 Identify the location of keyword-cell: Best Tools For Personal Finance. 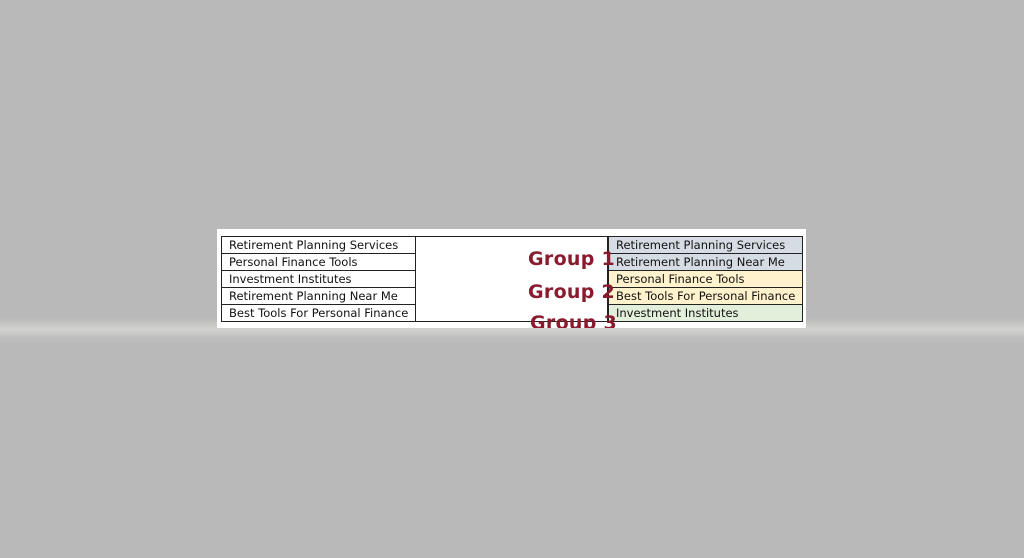
(318, 313).